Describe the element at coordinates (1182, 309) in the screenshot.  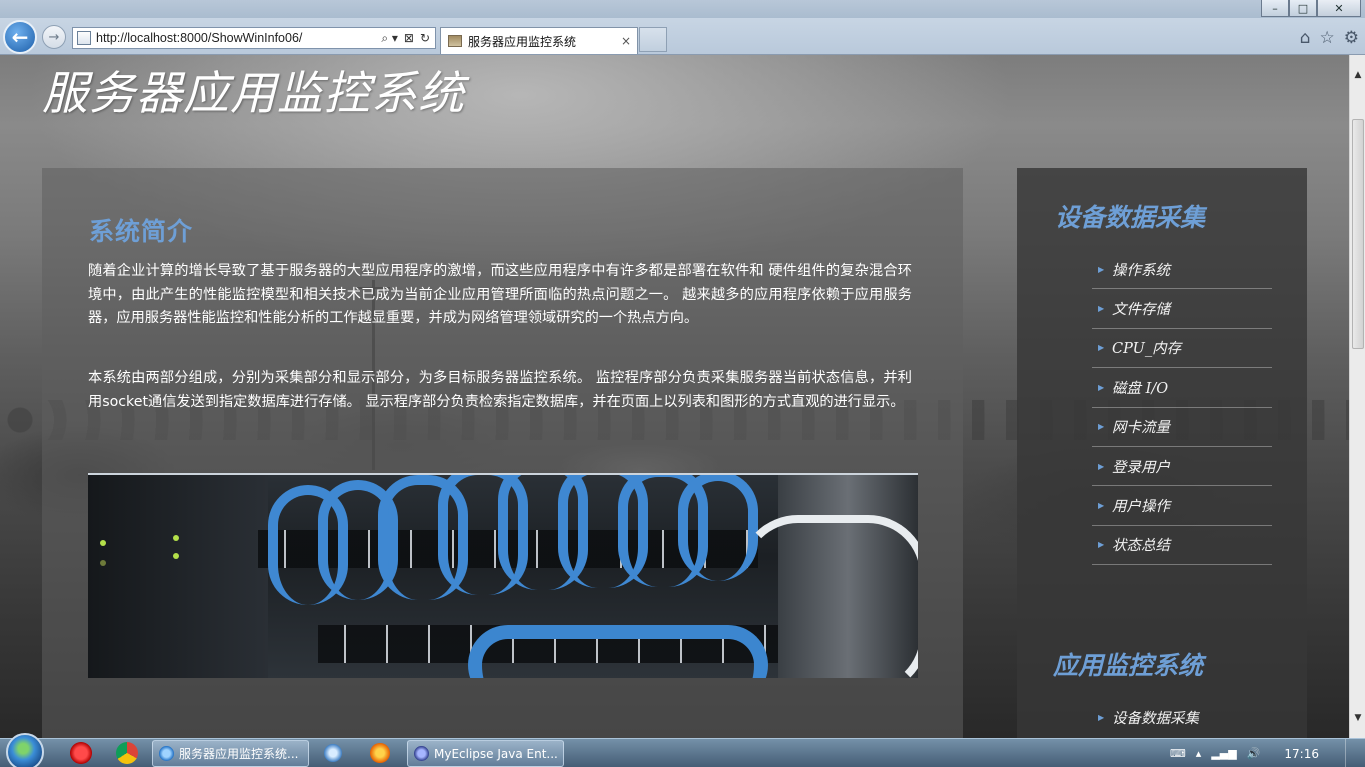
I see `sidebar-item-file-storage: ▶ 文件存储` at that location.